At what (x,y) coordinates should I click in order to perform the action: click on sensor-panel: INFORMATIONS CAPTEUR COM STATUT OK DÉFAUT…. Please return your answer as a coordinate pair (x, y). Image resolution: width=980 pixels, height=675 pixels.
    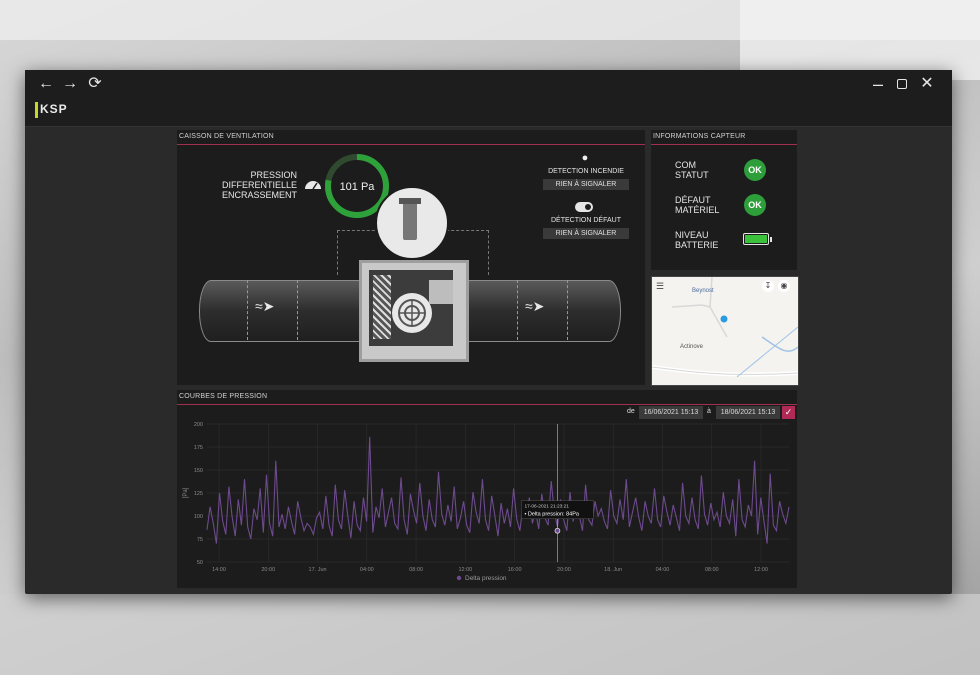
    Looking at the image, I should click on (724, 200).